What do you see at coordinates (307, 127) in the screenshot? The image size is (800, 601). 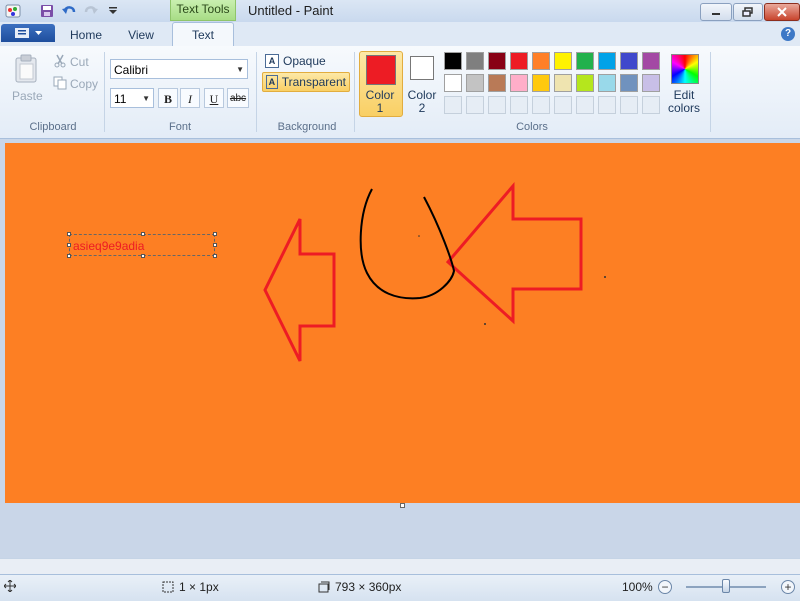 I see `background-group-label: Background` at bounding box center [307, 127].